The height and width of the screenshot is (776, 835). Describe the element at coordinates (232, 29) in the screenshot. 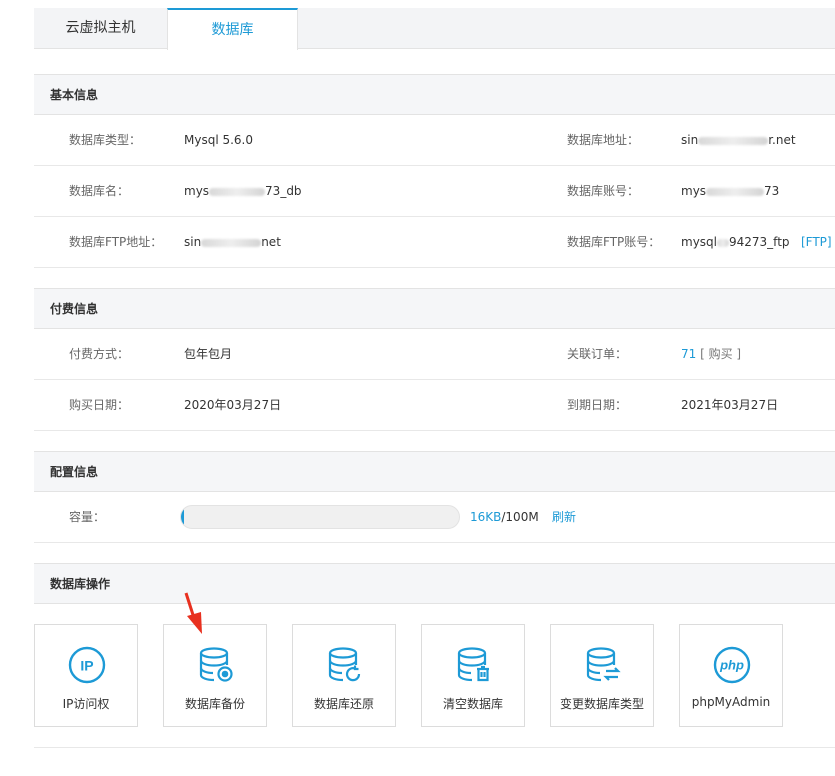

I see `tab-database: 数据库` at that location.